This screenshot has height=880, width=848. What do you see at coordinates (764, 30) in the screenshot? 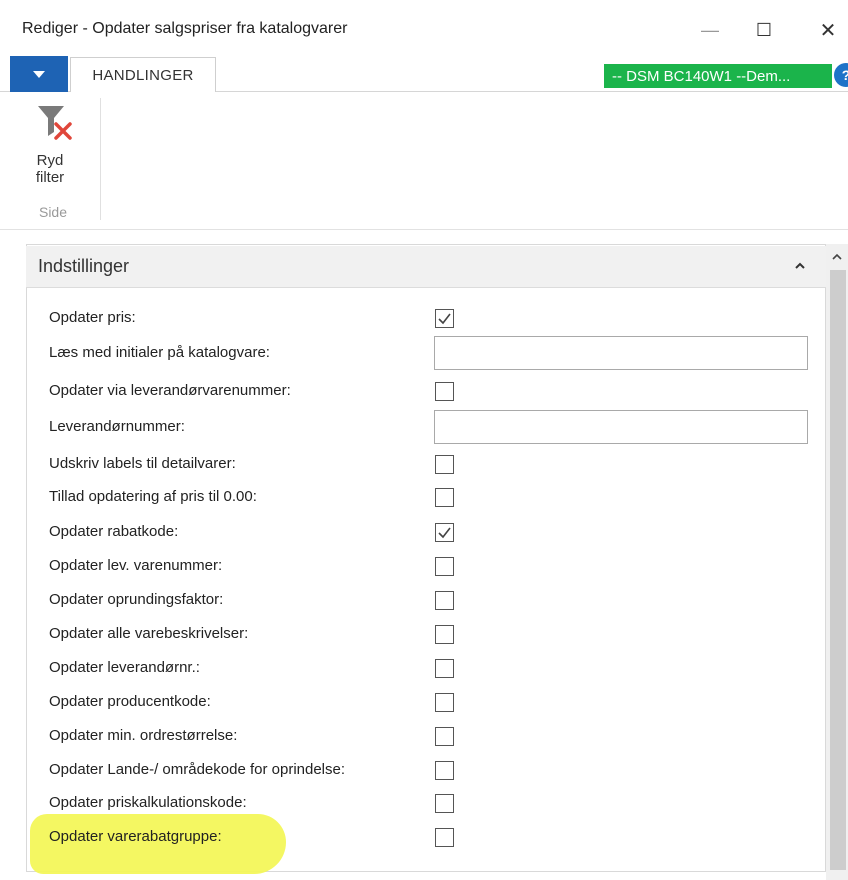
I see `maximize-button: ☐` at bounding box center [764, 30].